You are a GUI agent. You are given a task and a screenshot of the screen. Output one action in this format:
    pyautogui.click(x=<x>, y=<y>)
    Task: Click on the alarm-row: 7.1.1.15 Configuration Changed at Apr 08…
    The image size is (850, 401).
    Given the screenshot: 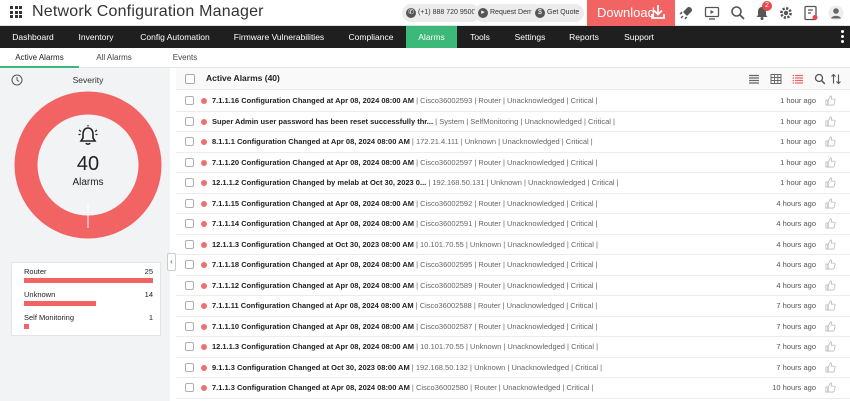 What is the action you would take?
    pyautogui.click(x=513, y=204)
    